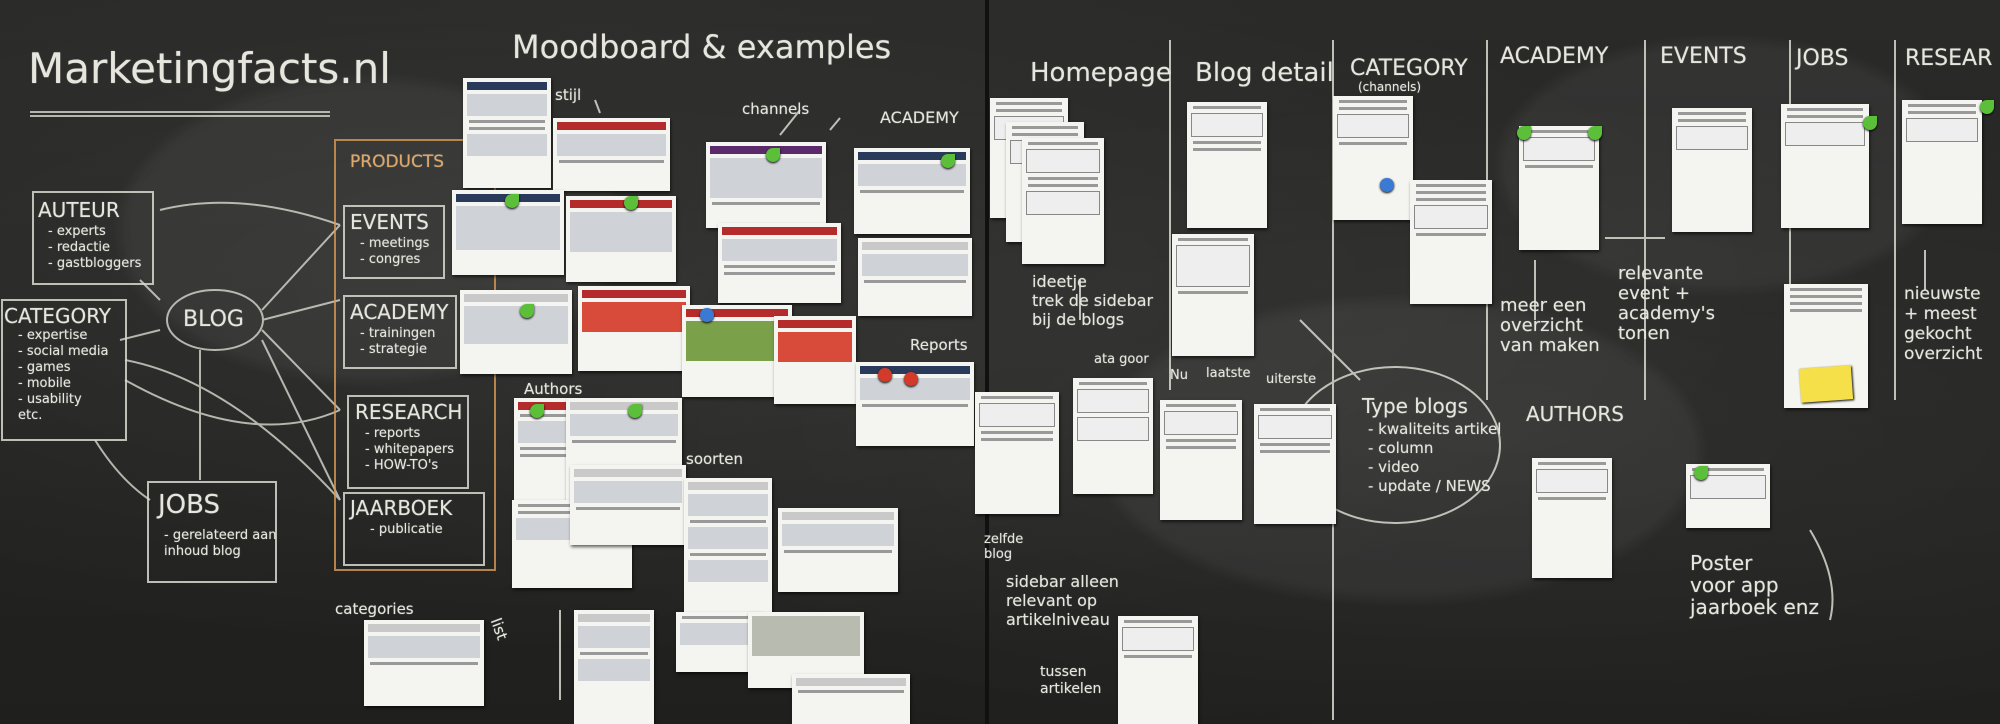 This screenshot has height=724, width=2000. Describe the element at coordinates (399, 312) in the screenshot. I see `academy-title: ACADEMY` at that location.